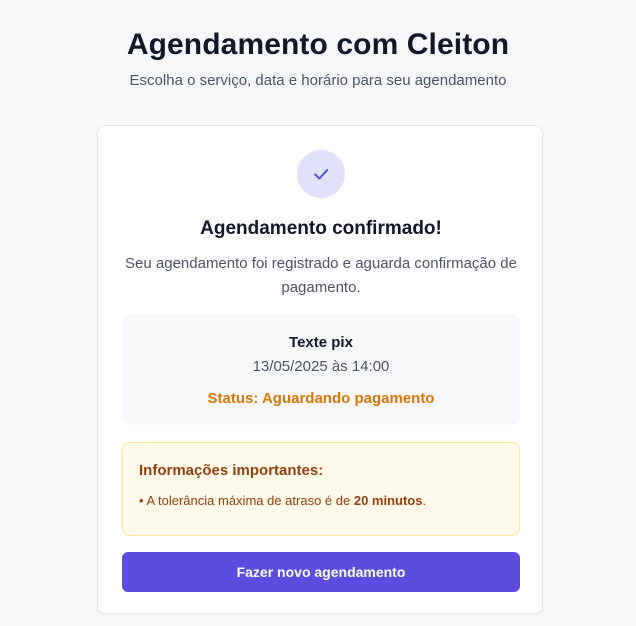 The height and width of the screenshot is (626, 636). What do you see at coordinates (231, 470) in the screenshot?
I see `info-title: Informações importantes:` at bounding box center [231, 470].